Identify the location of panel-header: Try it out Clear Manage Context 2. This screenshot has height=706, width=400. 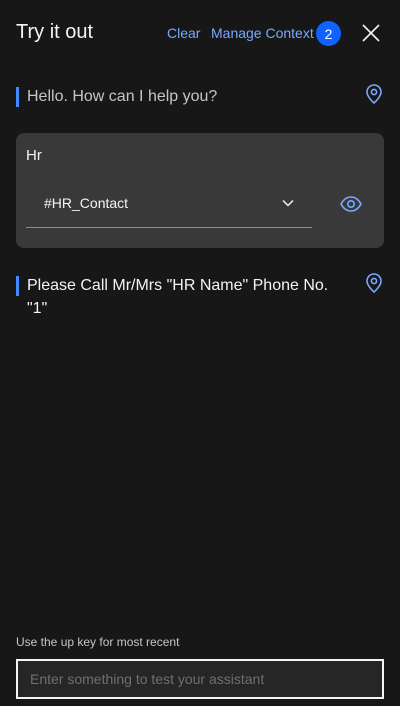
(200, 33).